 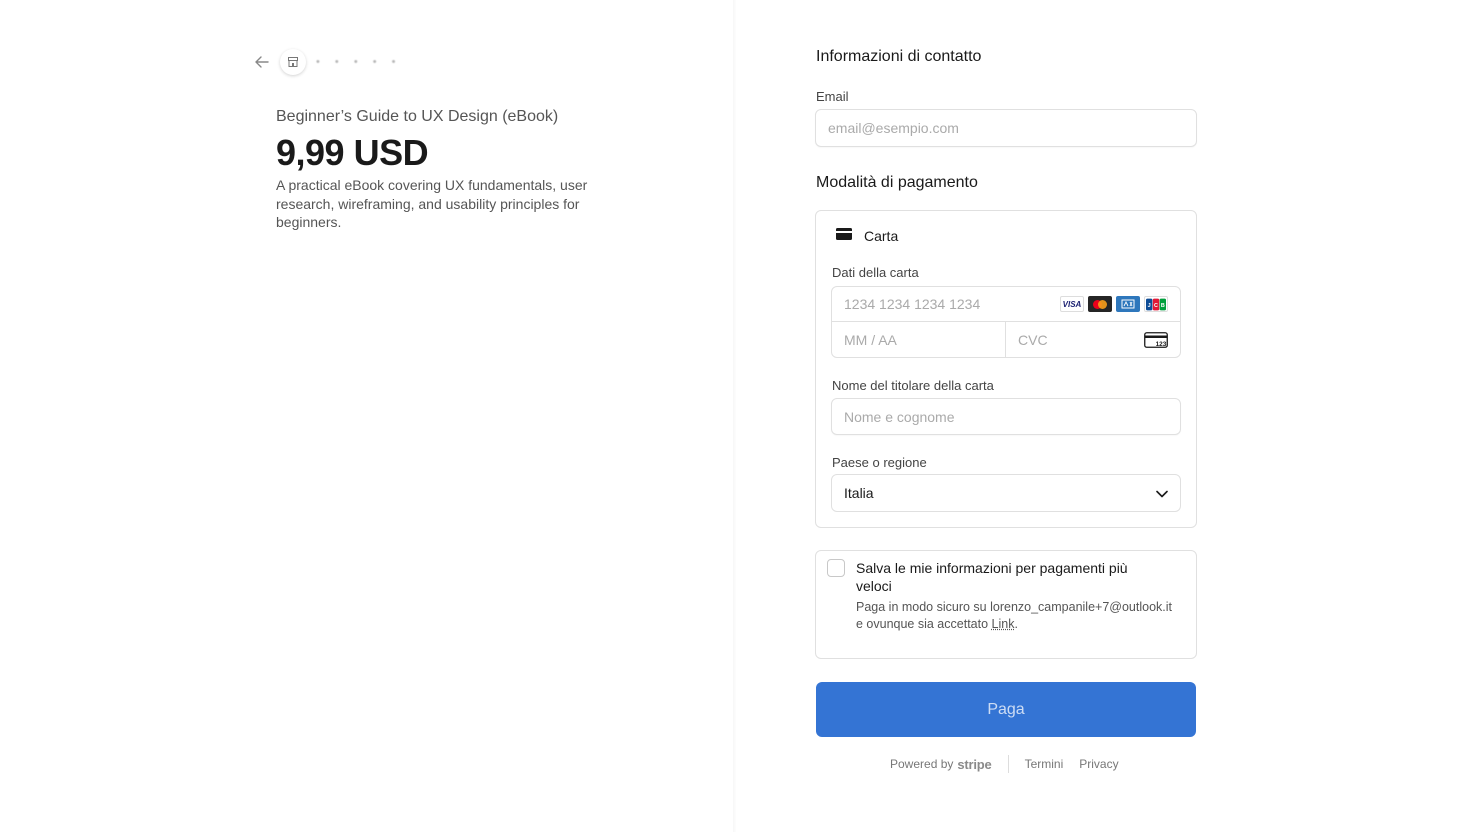 What do you see at coordinates (919, 339) in the screenshot?
I see `expiry-input: MM / AA` at bounding box center [919, 339].